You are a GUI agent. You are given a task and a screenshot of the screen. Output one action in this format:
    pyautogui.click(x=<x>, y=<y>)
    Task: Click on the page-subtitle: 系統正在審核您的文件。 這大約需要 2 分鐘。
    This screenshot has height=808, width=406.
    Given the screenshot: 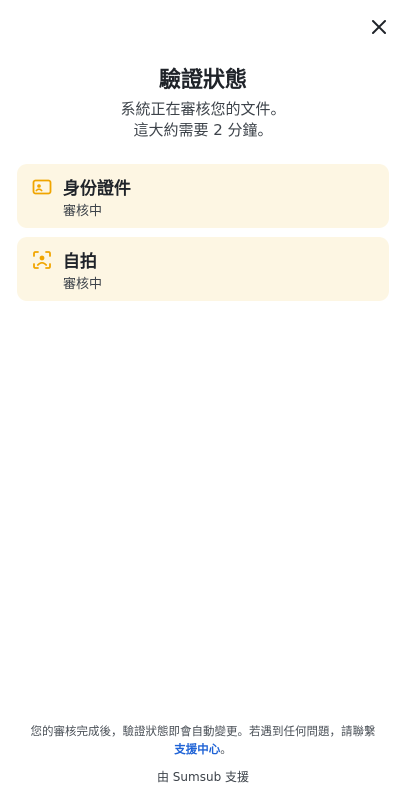 What is the action you would take?
    pyautogui.click(x=203, y=120)
    